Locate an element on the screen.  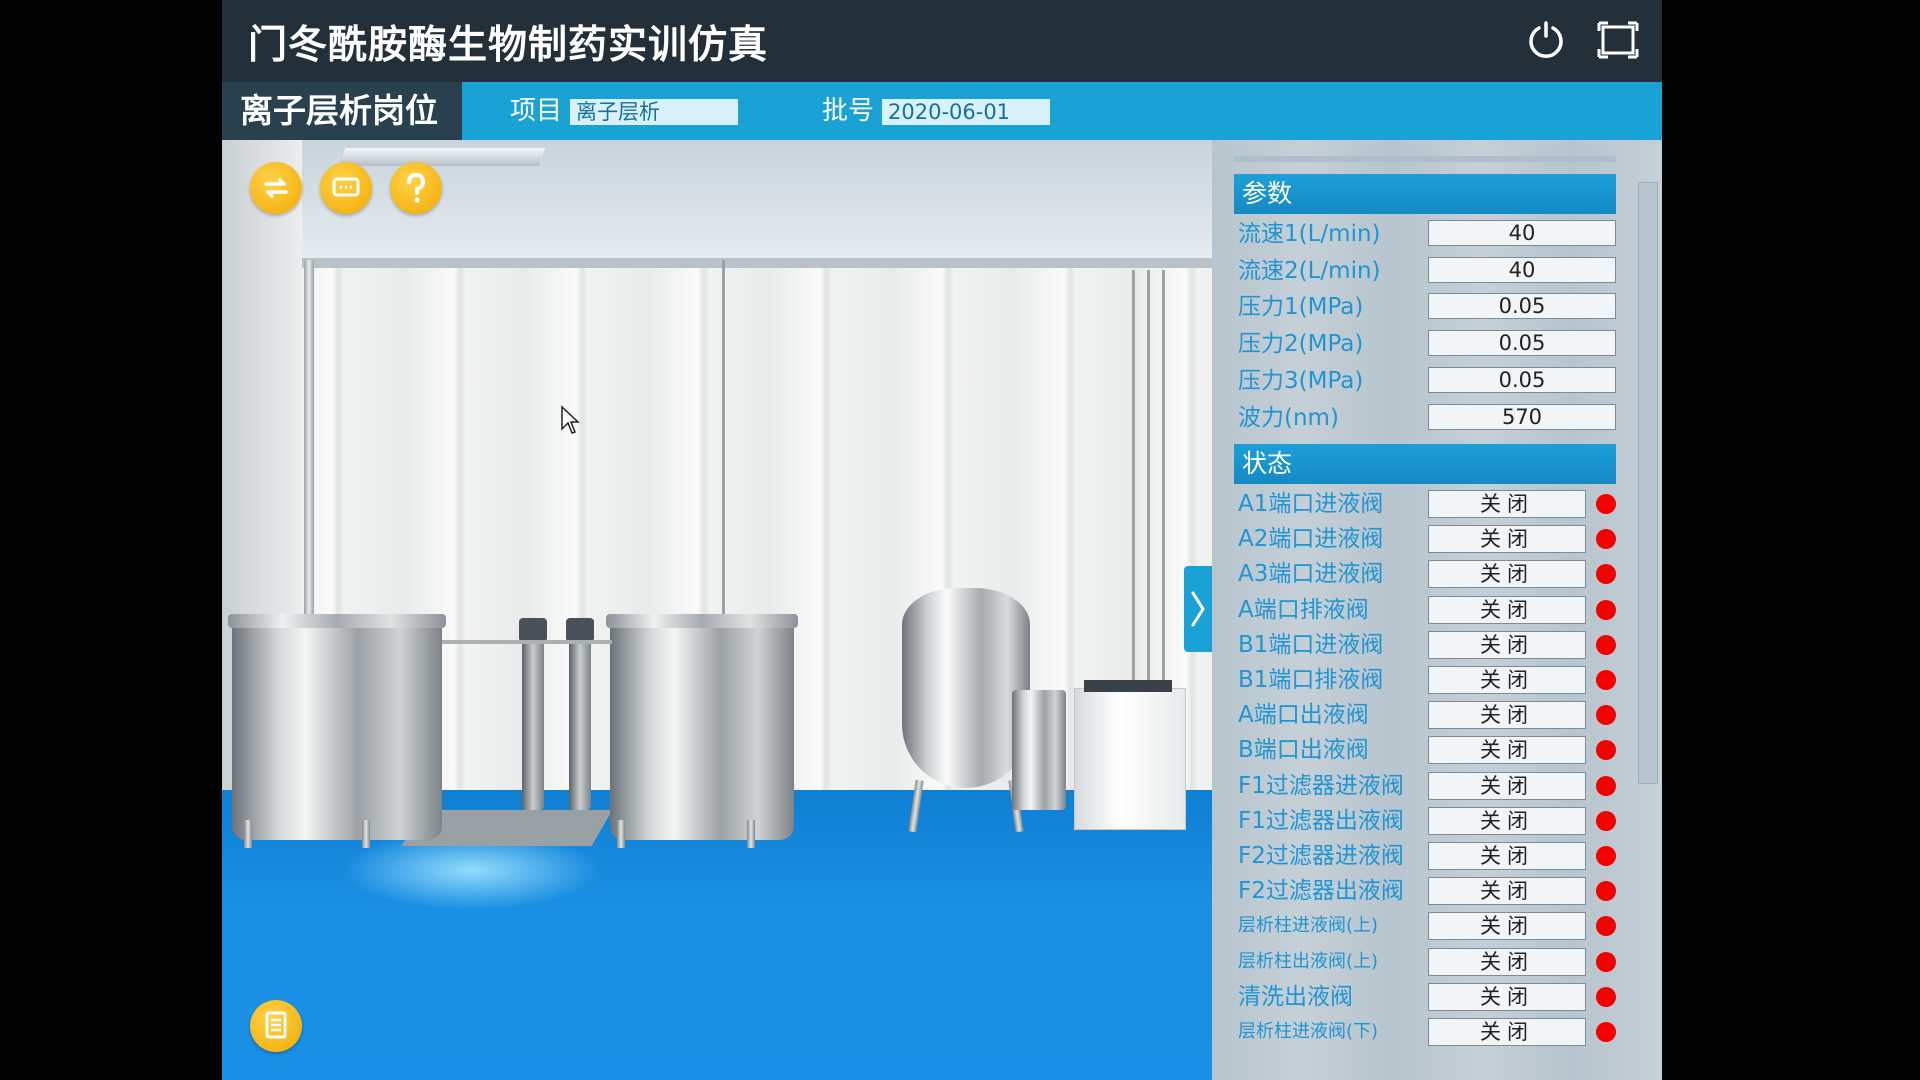
valve-status-row: 层析柱进液阀(下) 关闭 is located at coordinates (1429, 1032).